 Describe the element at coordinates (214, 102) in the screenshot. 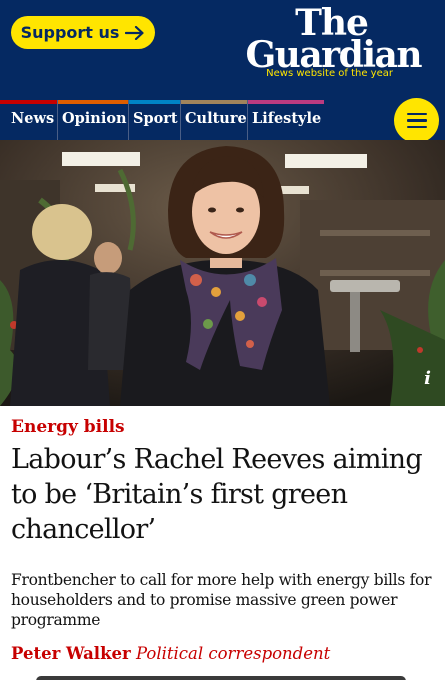

I see `nav-accent-culture` at that location.